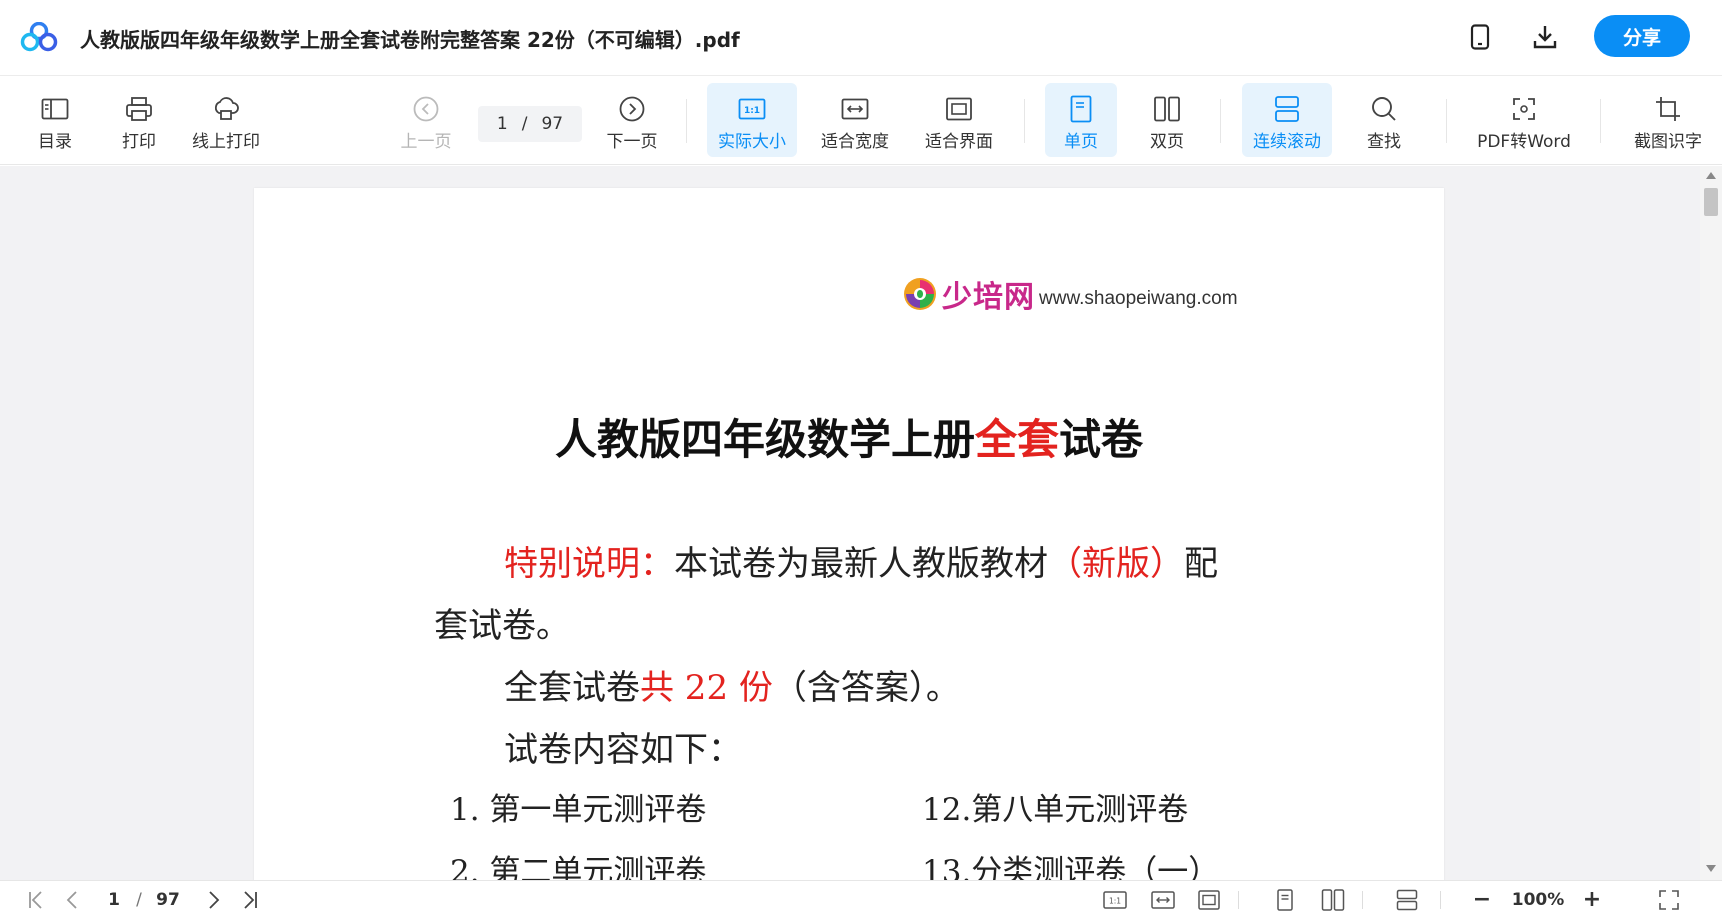  What do you see at coordinates (572, 688) in the screenshot?
I see `count-text: 全套试卷` at bounding box center [572, 688].